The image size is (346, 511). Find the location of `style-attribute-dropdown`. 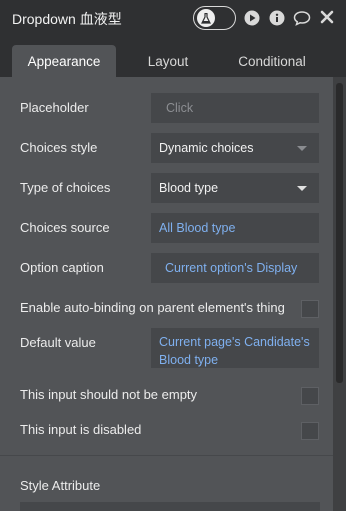

style-attribute-dropdown is located at coordinates (170, 506).